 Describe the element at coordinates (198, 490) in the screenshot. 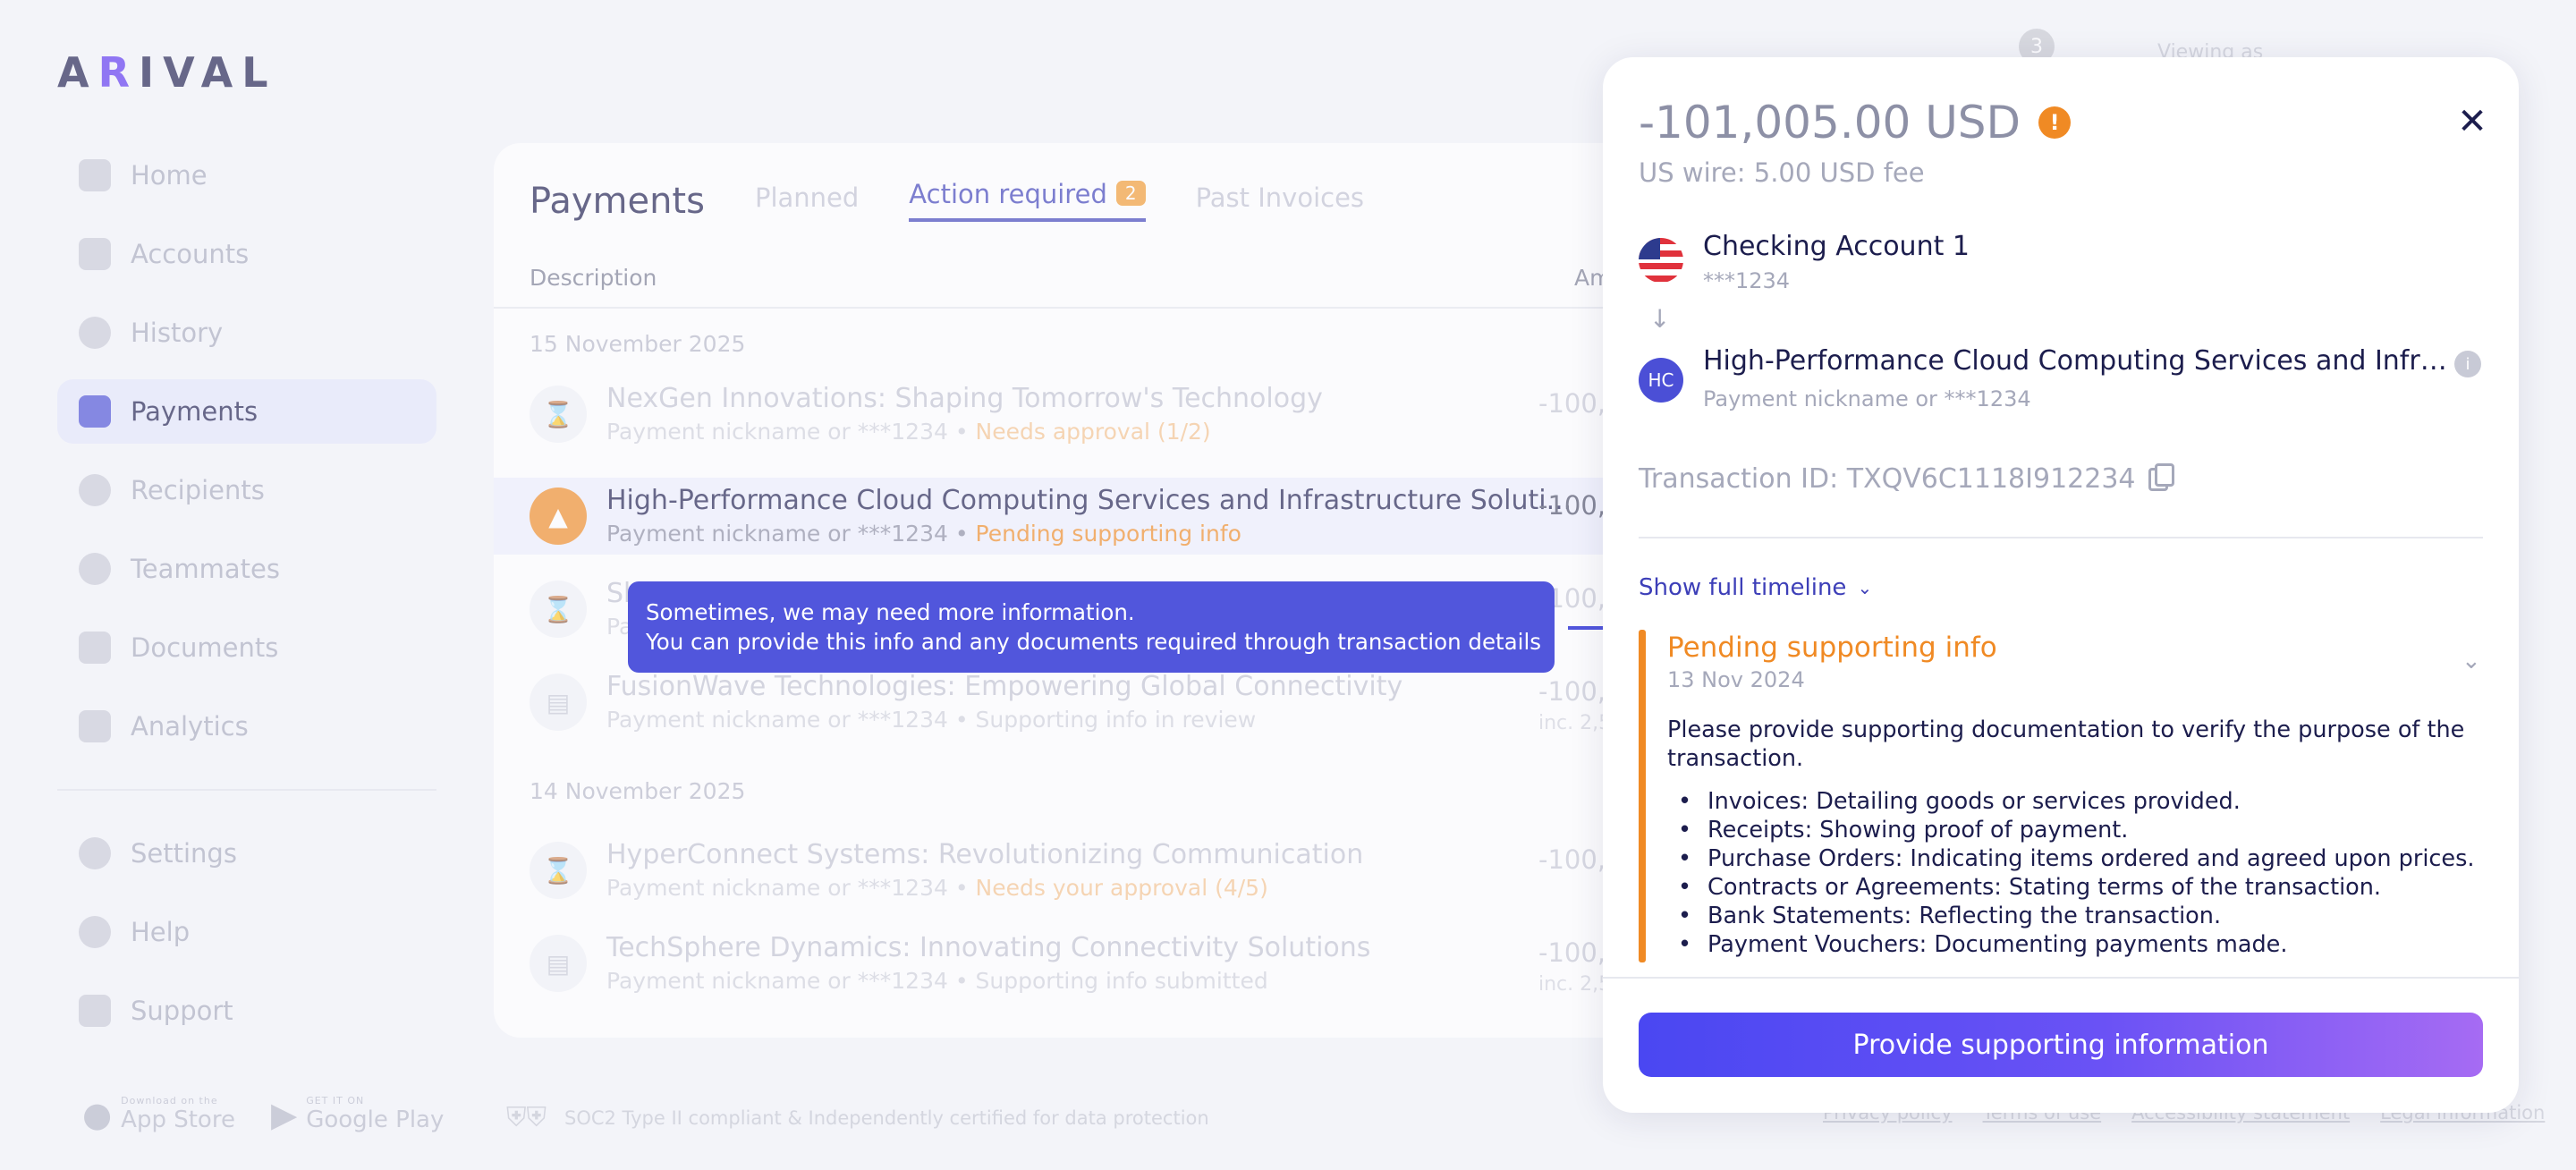

I see `sidebar-item-label: Recipients` at that location.